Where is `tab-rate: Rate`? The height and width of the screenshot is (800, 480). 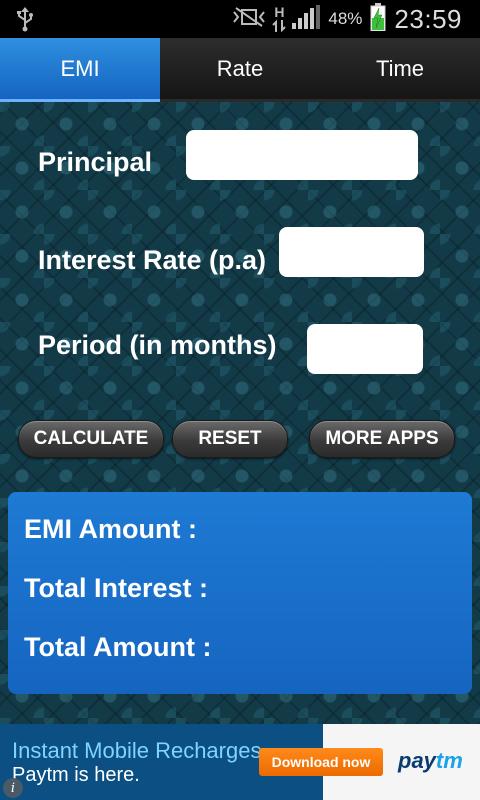
tab-rate: Rate is located at coordinates (240, 70).